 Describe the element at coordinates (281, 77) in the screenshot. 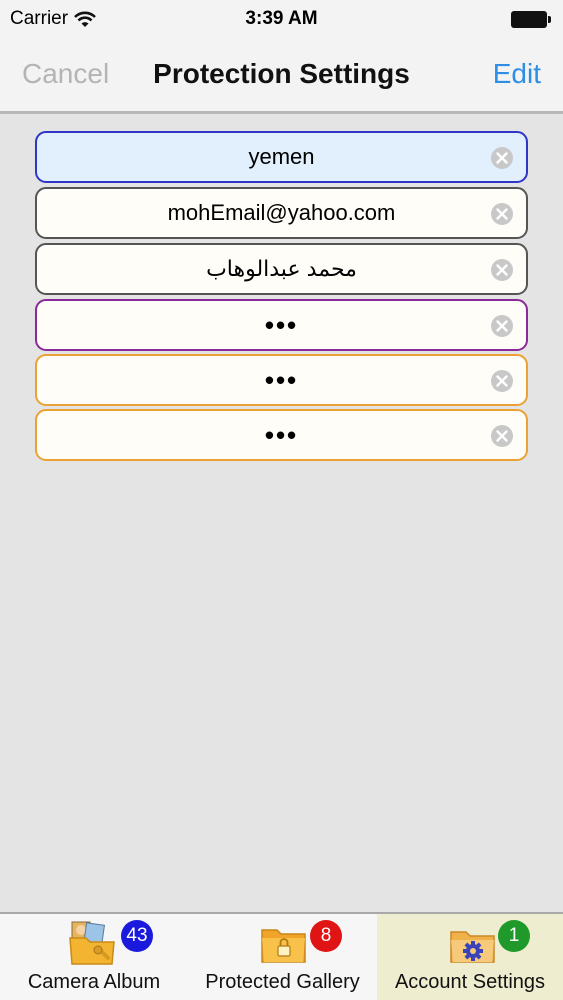

I see `navigation-bar: Cancel Protection Settings Edit` at that location.